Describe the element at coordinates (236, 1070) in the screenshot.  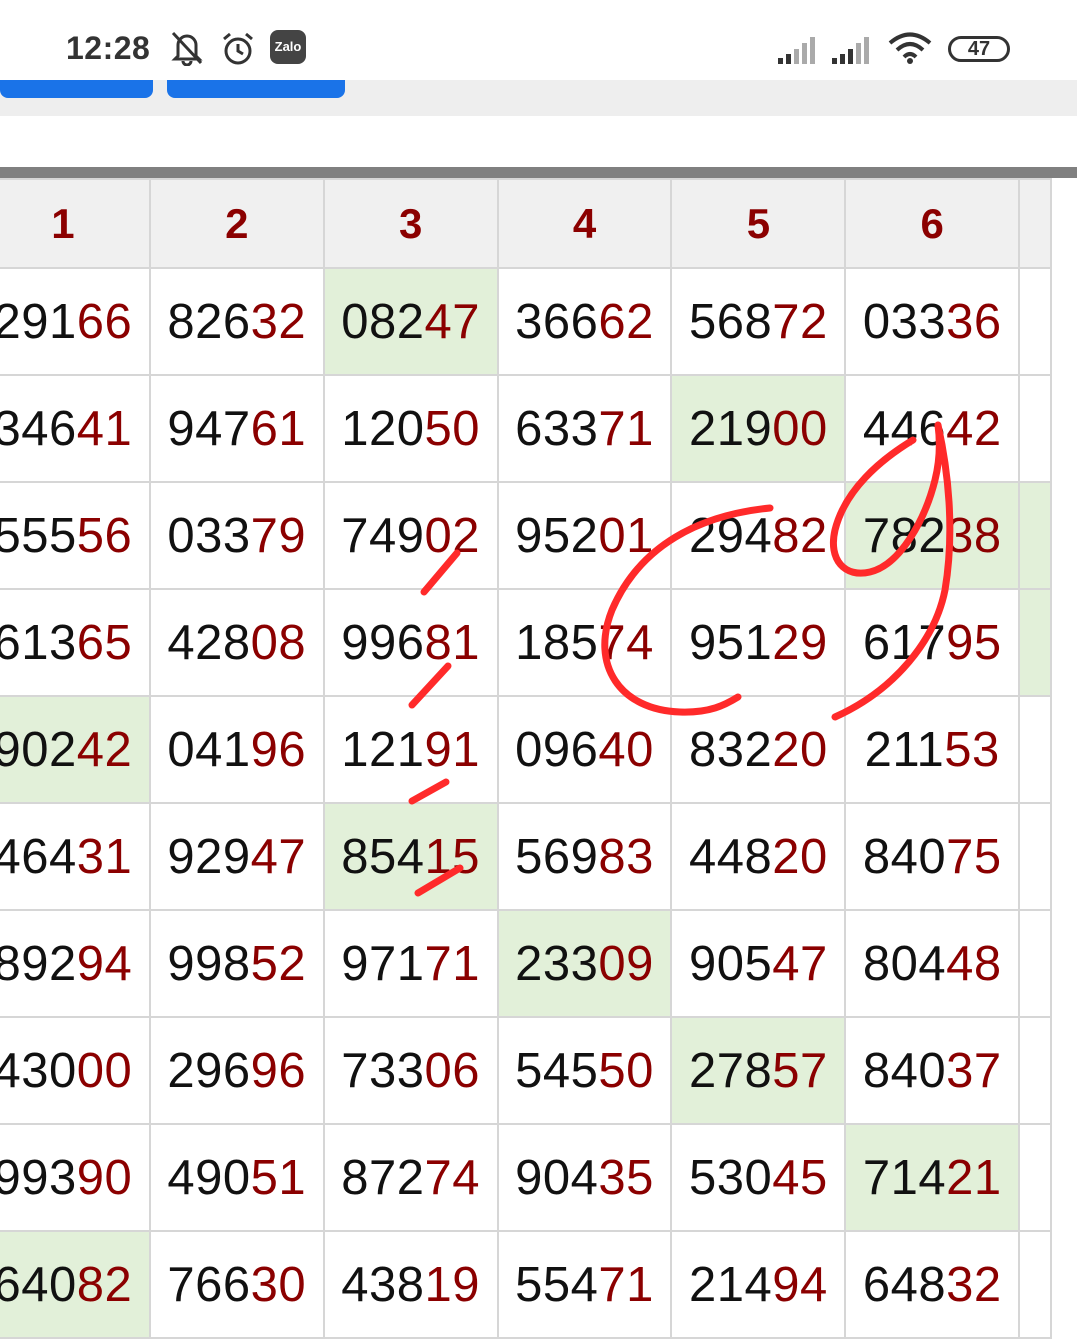
I see `result-cell: 29696` at that location.